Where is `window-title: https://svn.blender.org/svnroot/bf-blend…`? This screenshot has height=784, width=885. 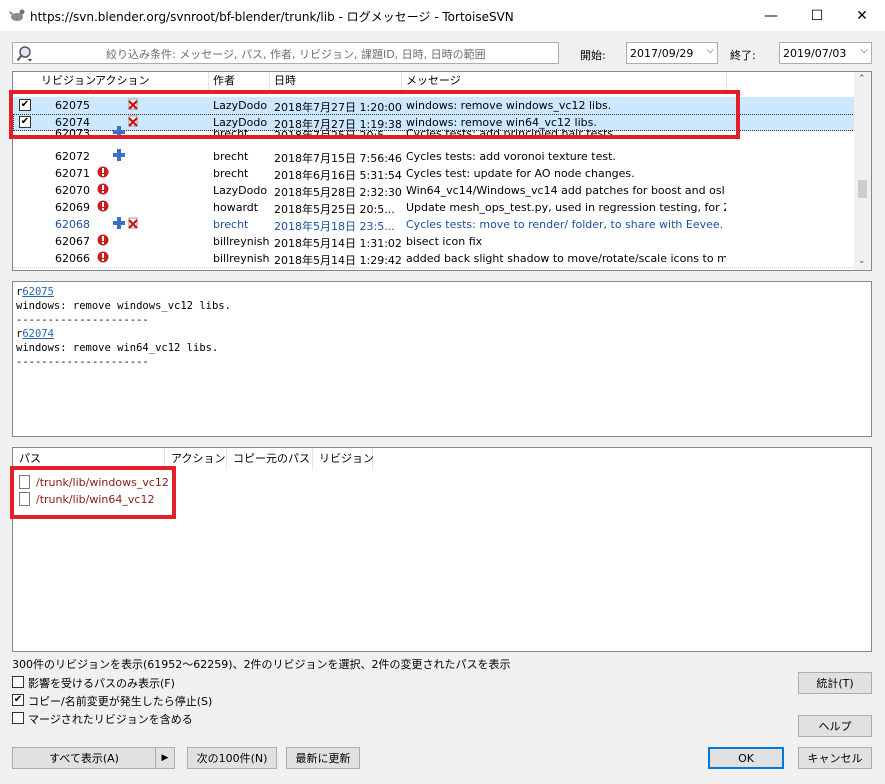
window-title: https://svn.blender.org/svnroot/bf-blend… is located at coordinates (272, 17).